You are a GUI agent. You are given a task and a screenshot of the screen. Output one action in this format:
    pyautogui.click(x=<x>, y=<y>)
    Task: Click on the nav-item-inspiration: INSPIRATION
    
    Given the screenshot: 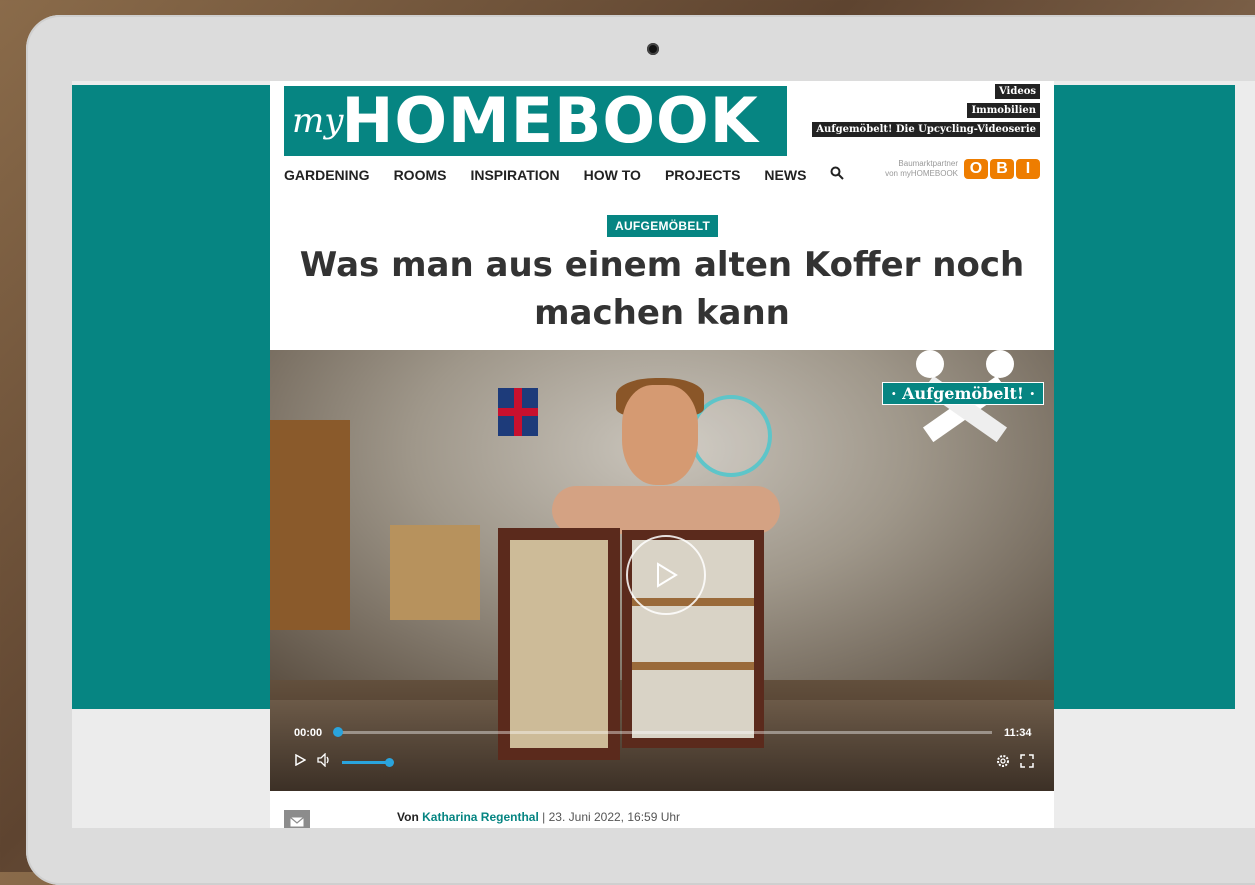 What is the action you would take?
    pyautogui.click(x=514, y=175)
    